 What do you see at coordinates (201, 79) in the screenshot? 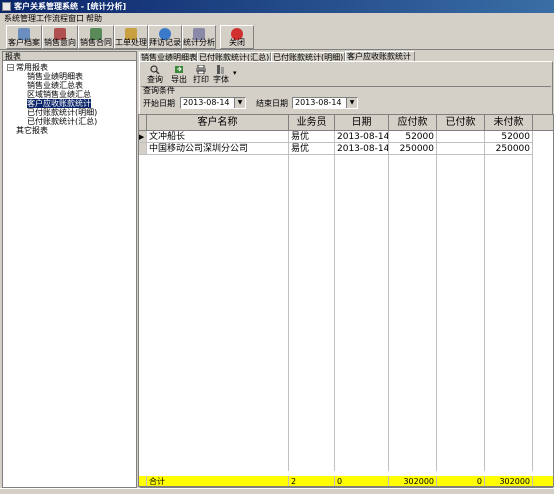
I see `print-label: 打印` at bounding box center [201, 79].